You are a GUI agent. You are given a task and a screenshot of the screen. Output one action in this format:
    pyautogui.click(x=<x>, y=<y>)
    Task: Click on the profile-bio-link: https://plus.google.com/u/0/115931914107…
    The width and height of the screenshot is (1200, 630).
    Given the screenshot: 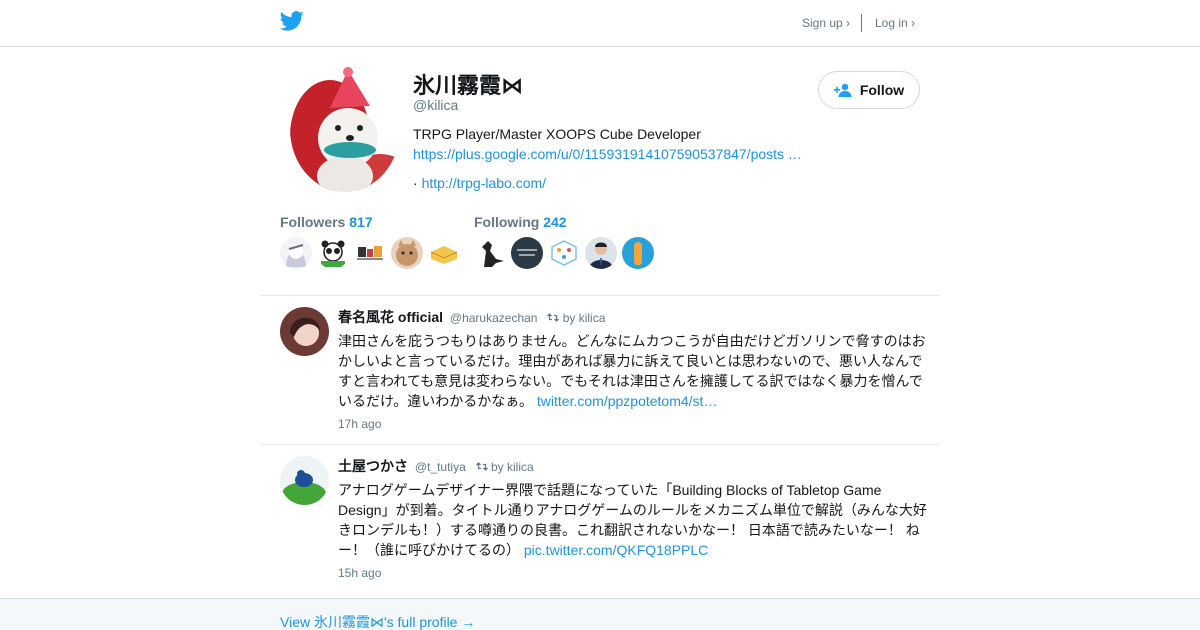 What is the action you would take?
    pyautogui.click(x=607, y=154)
    